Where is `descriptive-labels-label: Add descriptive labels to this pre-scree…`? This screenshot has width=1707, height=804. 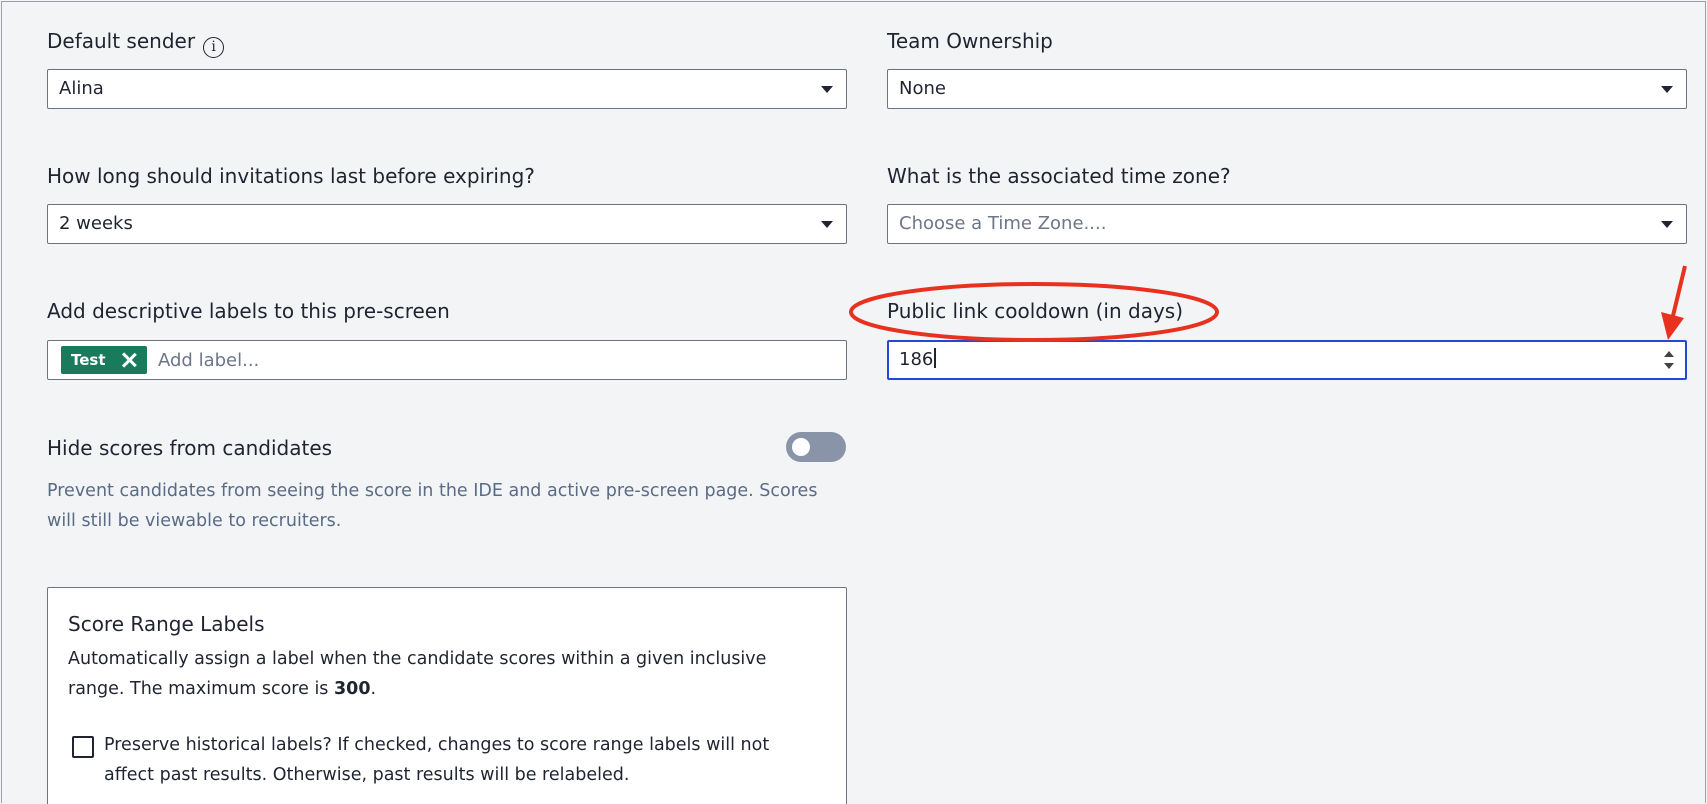
descriptive-labels-label: Add descriptive labels to this pre-scree… is located at coordinates (248, 311).